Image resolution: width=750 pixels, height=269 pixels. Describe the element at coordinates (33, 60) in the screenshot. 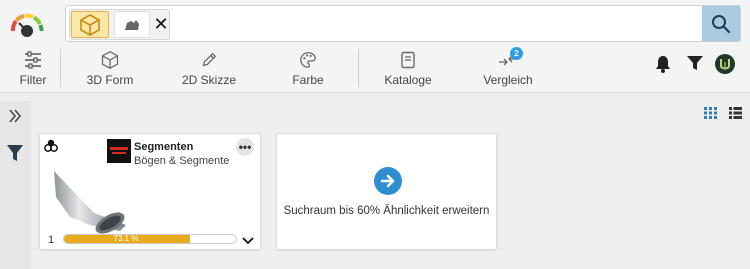

I see `sliders-icon` at that location.